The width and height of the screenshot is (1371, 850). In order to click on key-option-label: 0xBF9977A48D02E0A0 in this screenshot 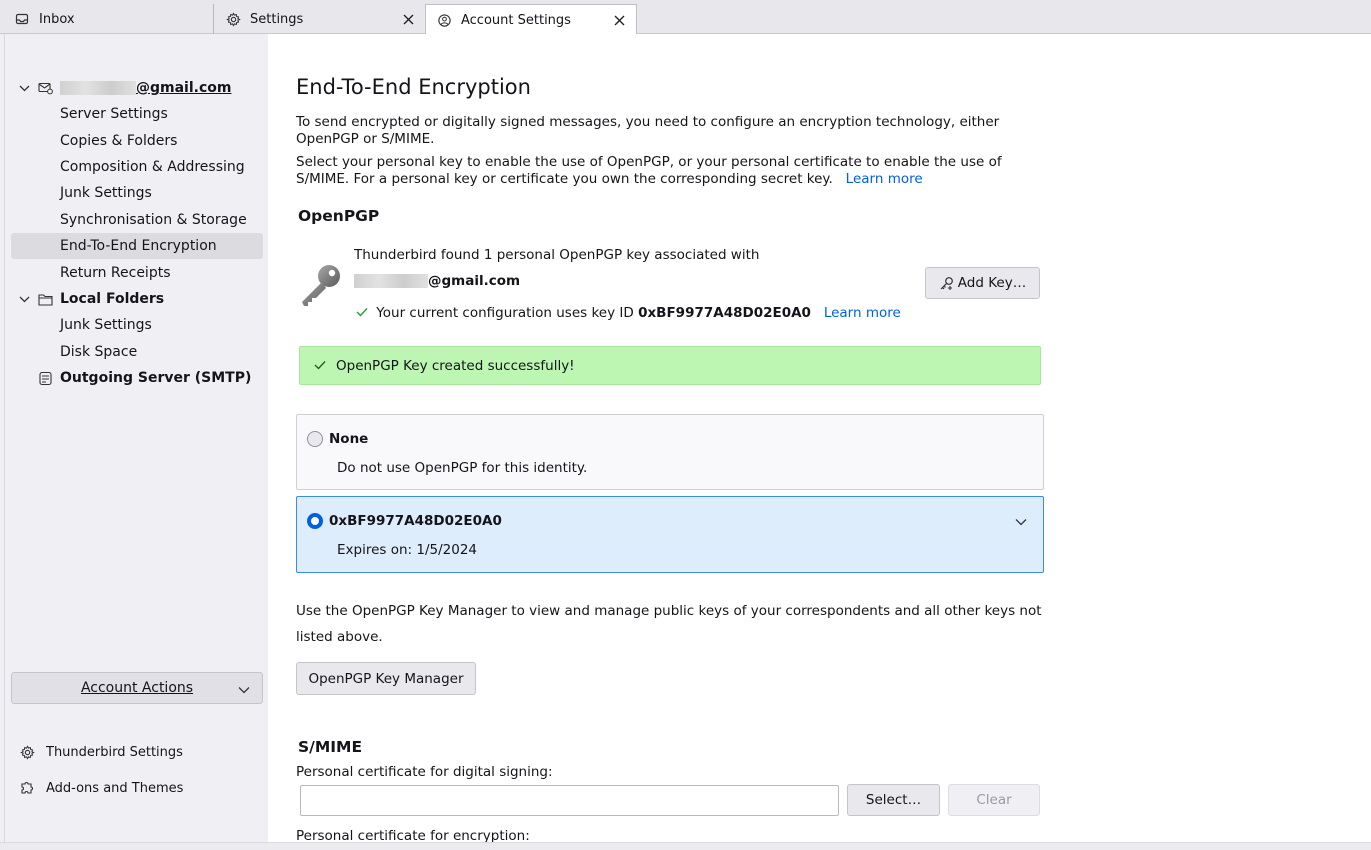, I will do `click(415, 521)`.